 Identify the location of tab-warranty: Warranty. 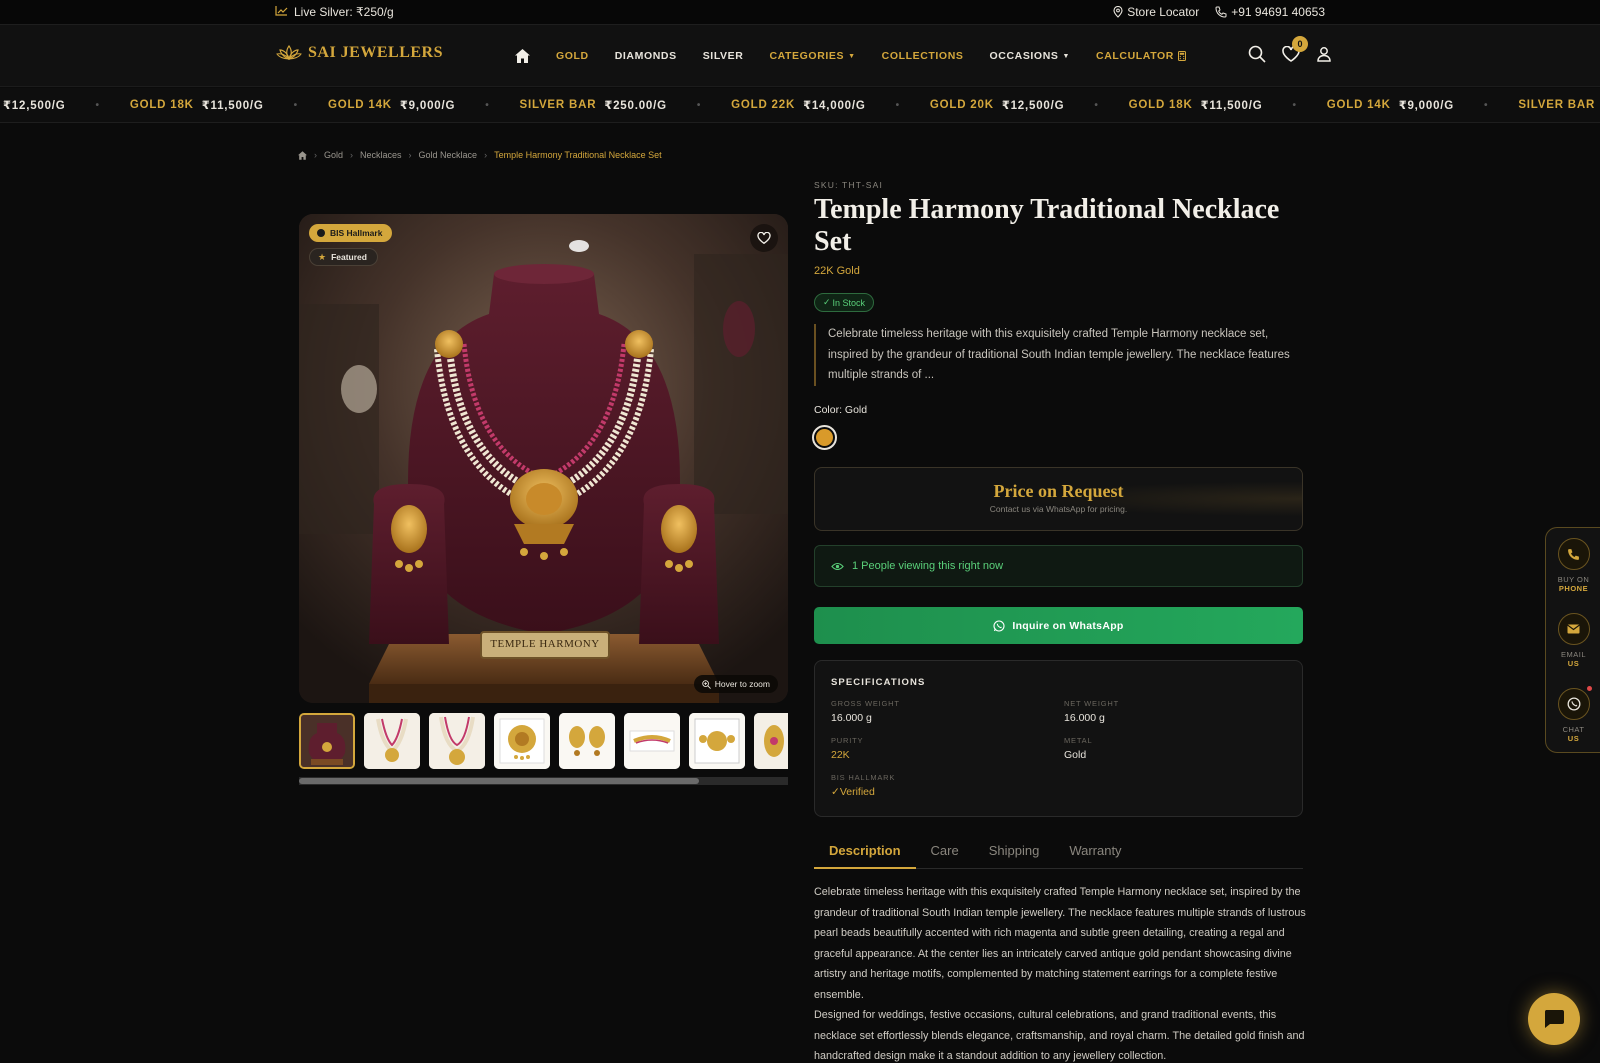
(1095, 851).